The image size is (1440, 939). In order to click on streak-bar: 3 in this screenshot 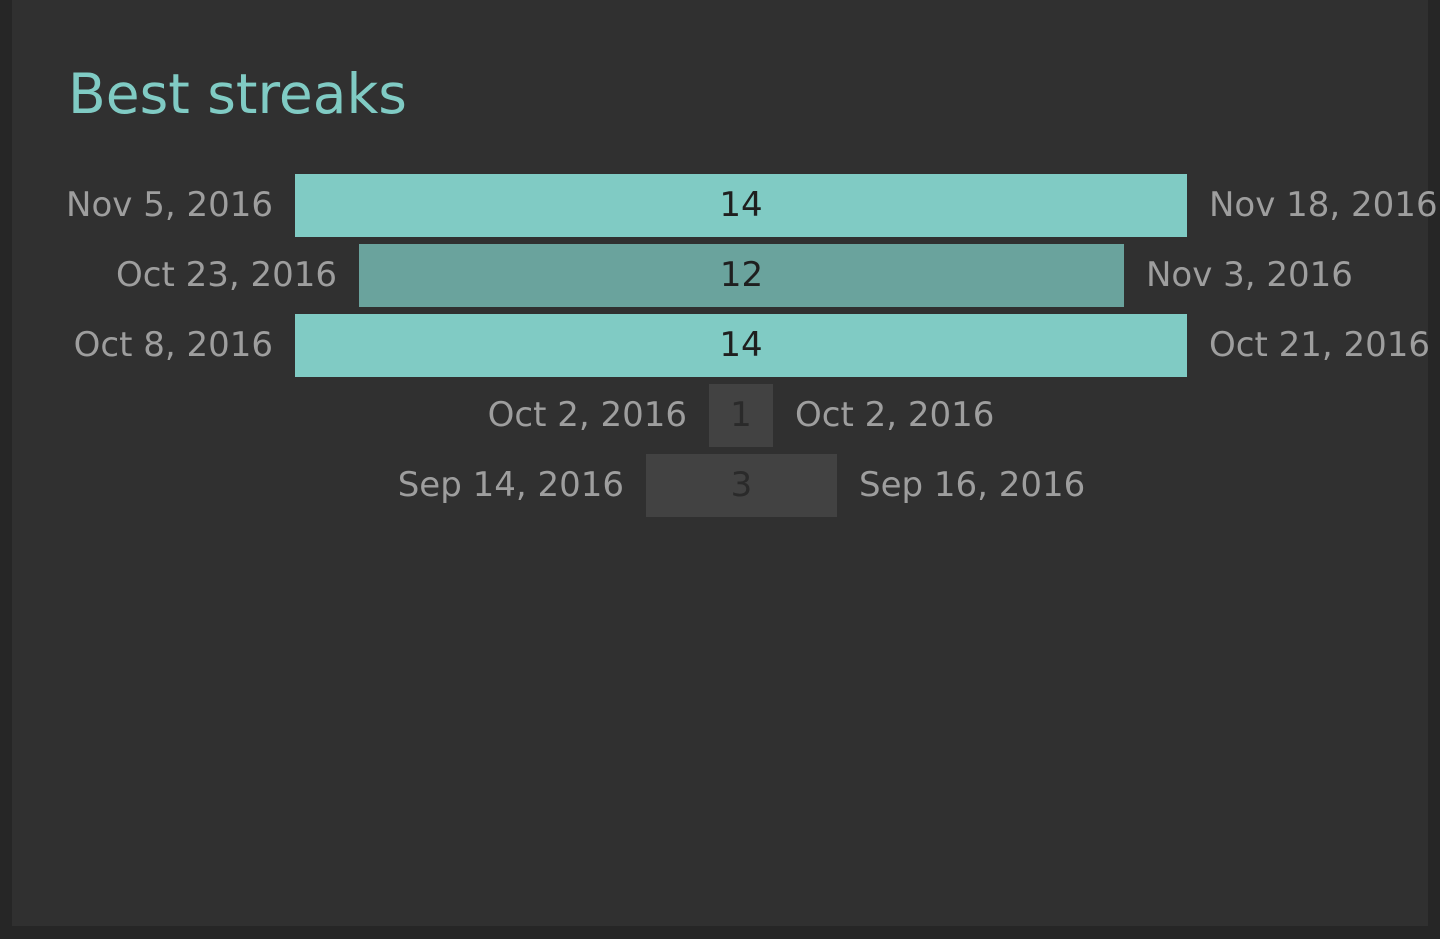, I will do `click(741, 485)`.